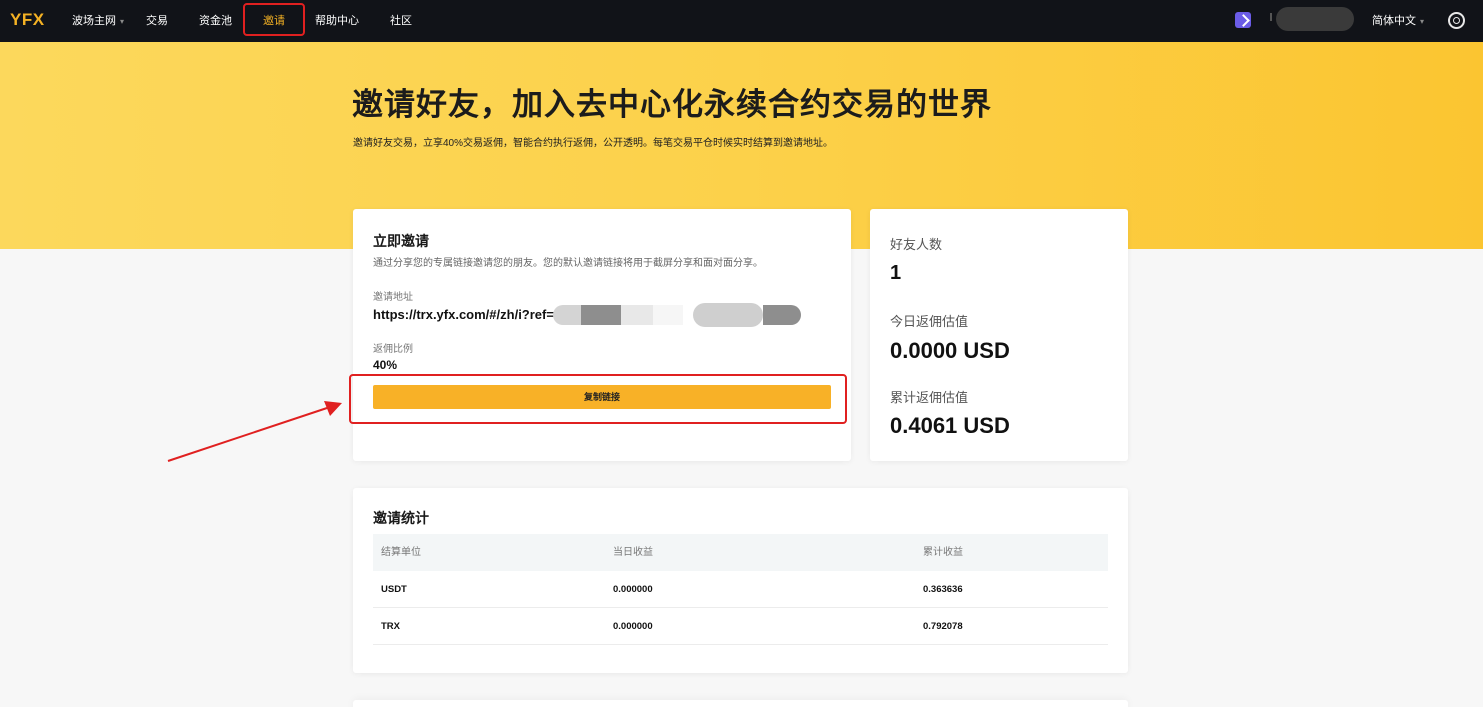 This screenshot has width=1483, height=707. What do you see at coordinates (950, 425) in the screenshot?
I see `total-rebate-value: 0.4061 USD` at bounding box center [950, 425].